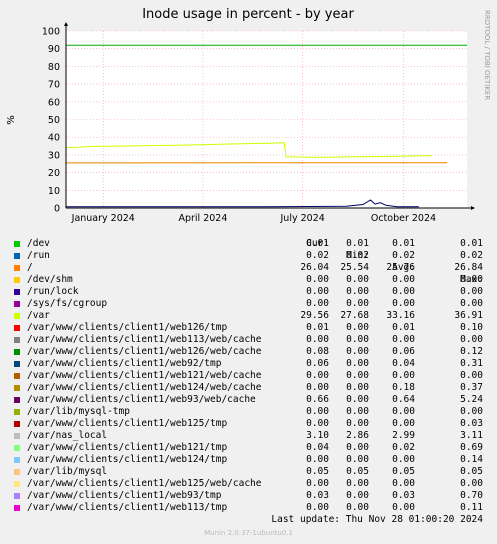  Describe the element at coordinates (127, 327) in the screenshot. I see `legend-name: /var/www/clients/client1/web126/tmp` at that location.